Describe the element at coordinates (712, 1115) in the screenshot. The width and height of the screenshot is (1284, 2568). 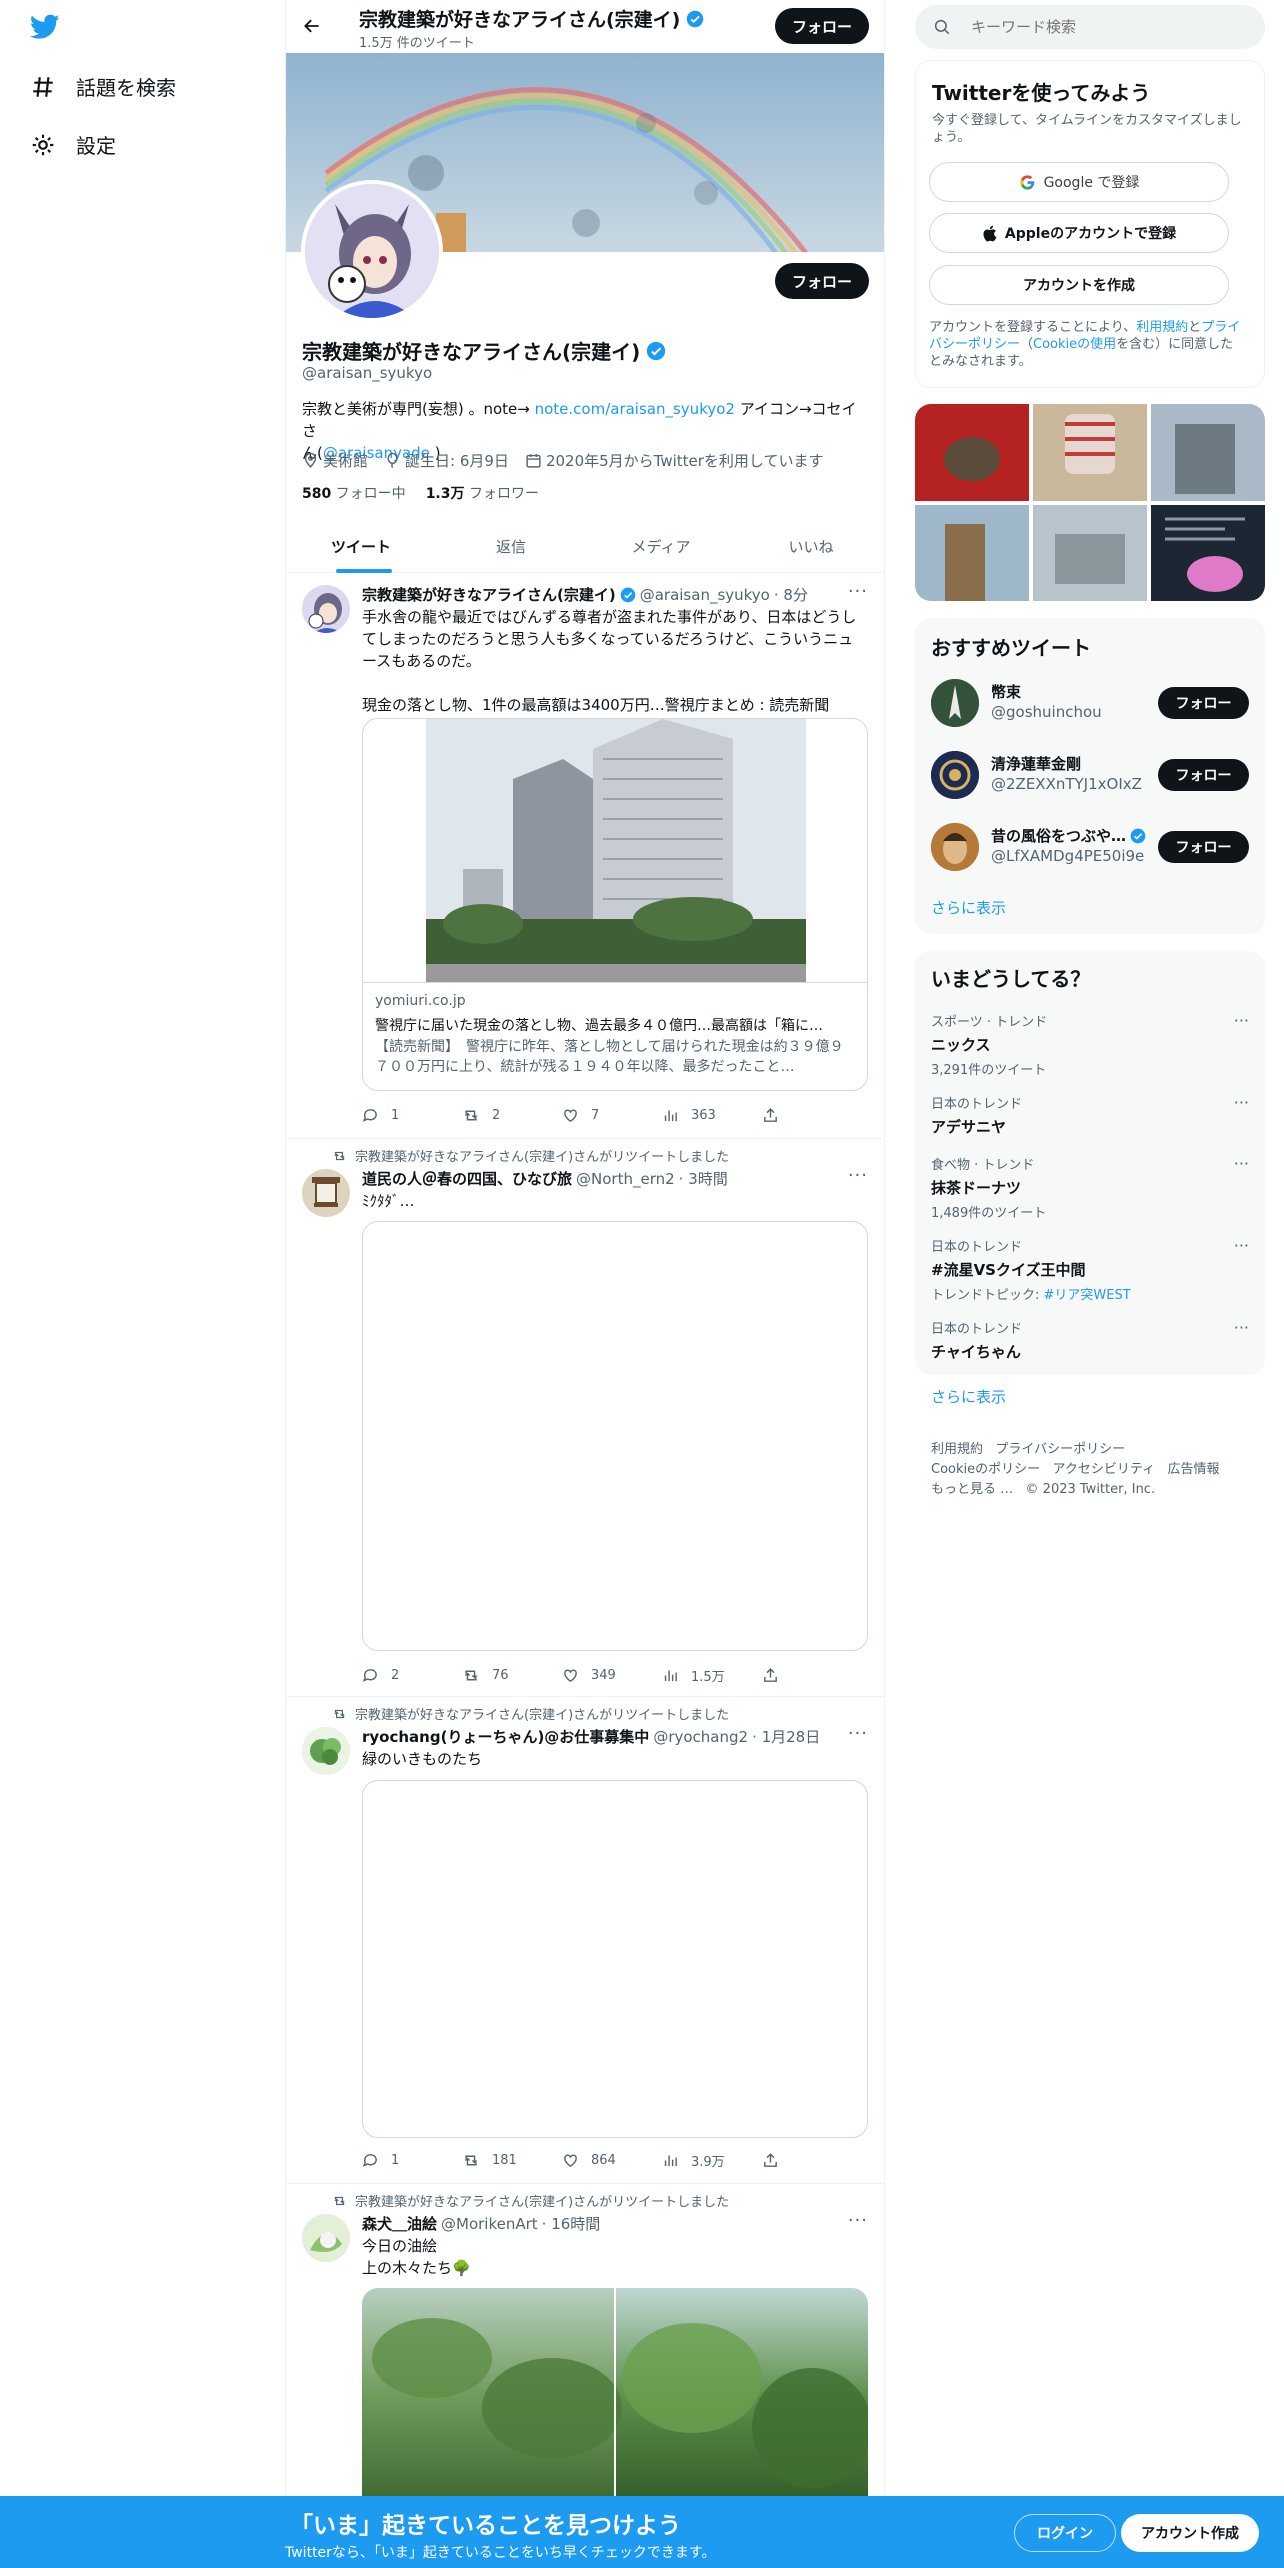
I see `views-button: 363` at that location.